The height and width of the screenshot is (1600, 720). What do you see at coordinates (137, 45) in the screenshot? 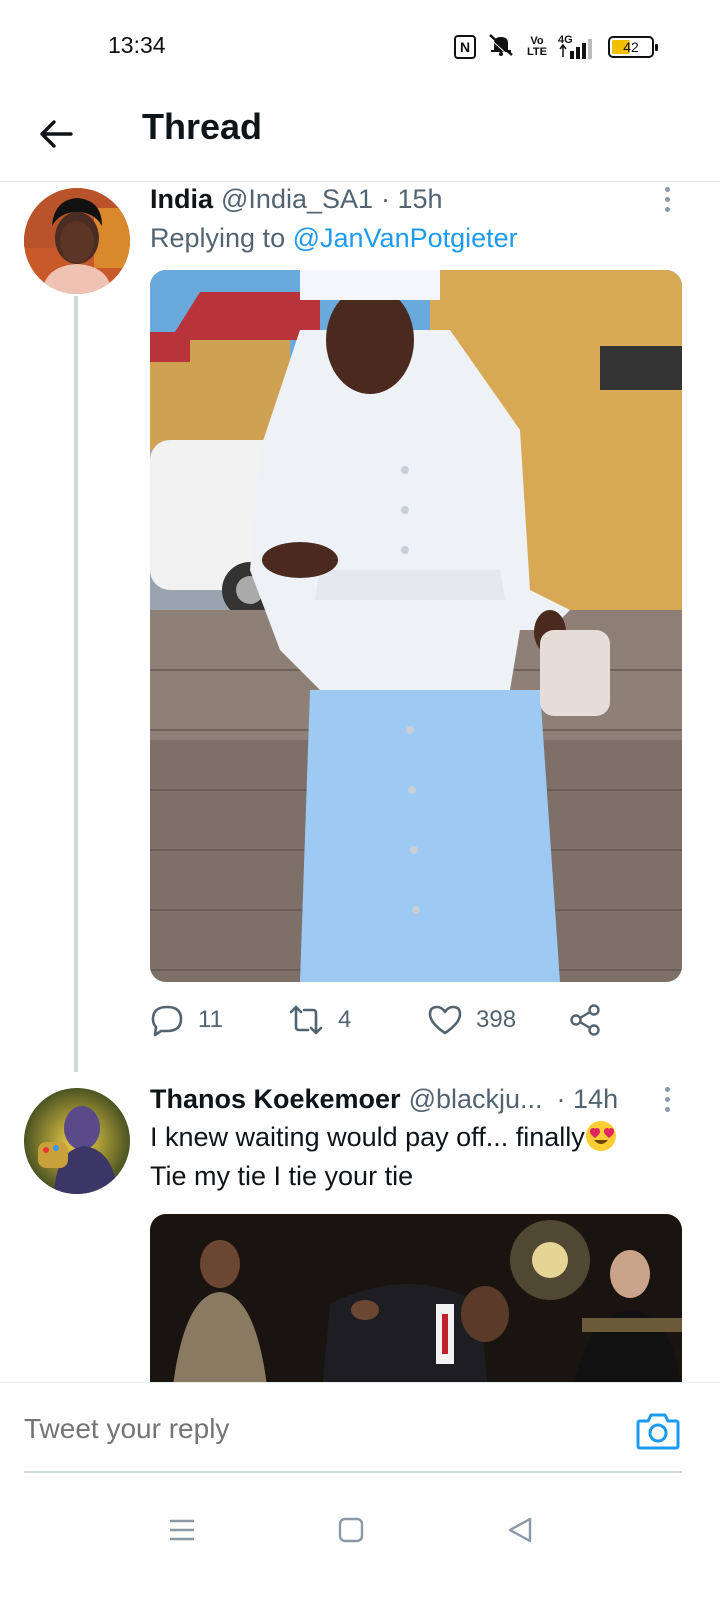
I see `status-time: 13:34` at bounding box center [137, 45].